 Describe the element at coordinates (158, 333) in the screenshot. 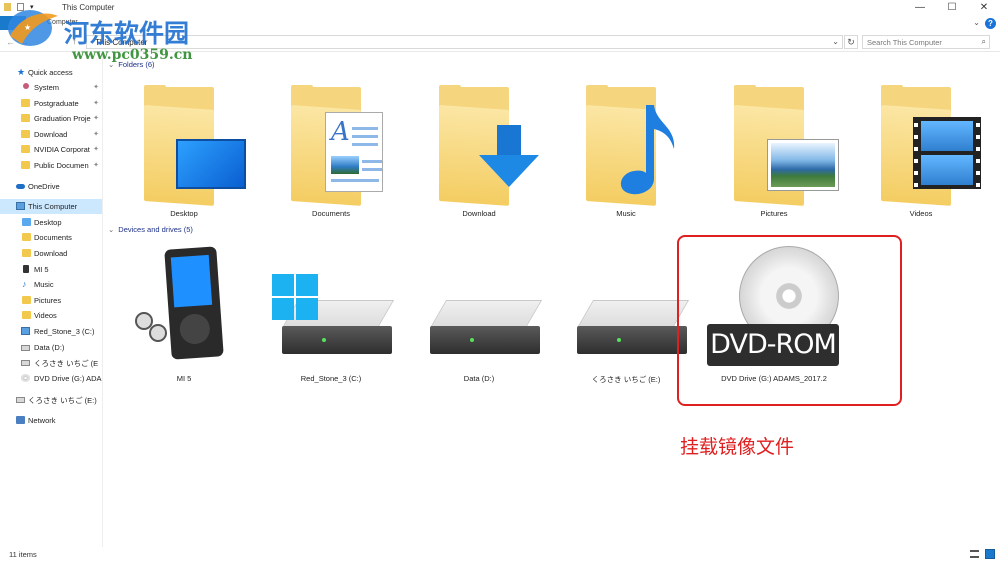

I see `earbud-icon` at that location.